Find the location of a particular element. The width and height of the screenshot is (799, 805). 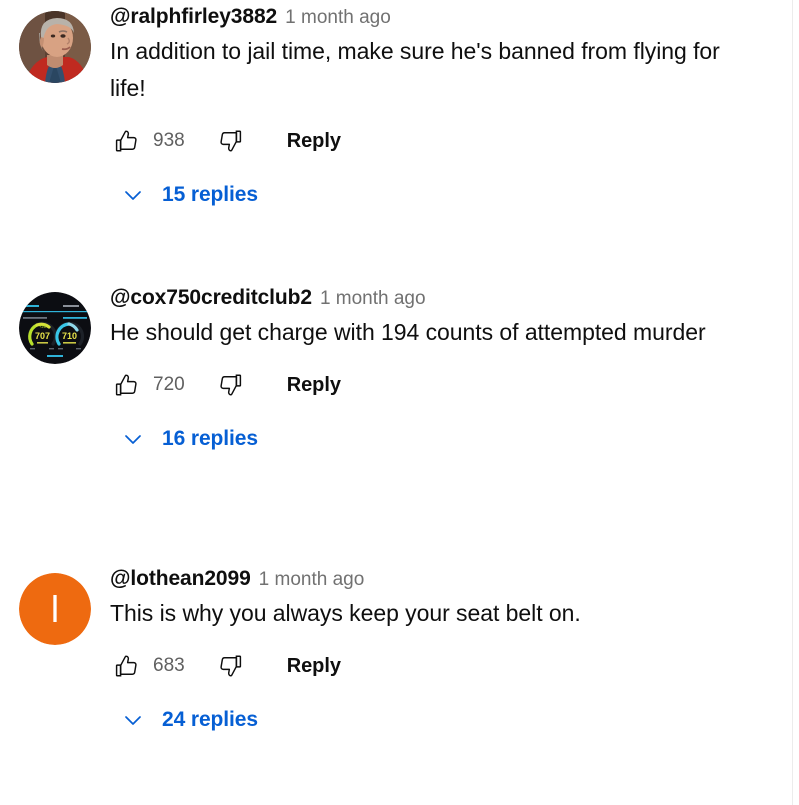

avatar-photo-man-red-jacket is located at coordinates (55, 47).